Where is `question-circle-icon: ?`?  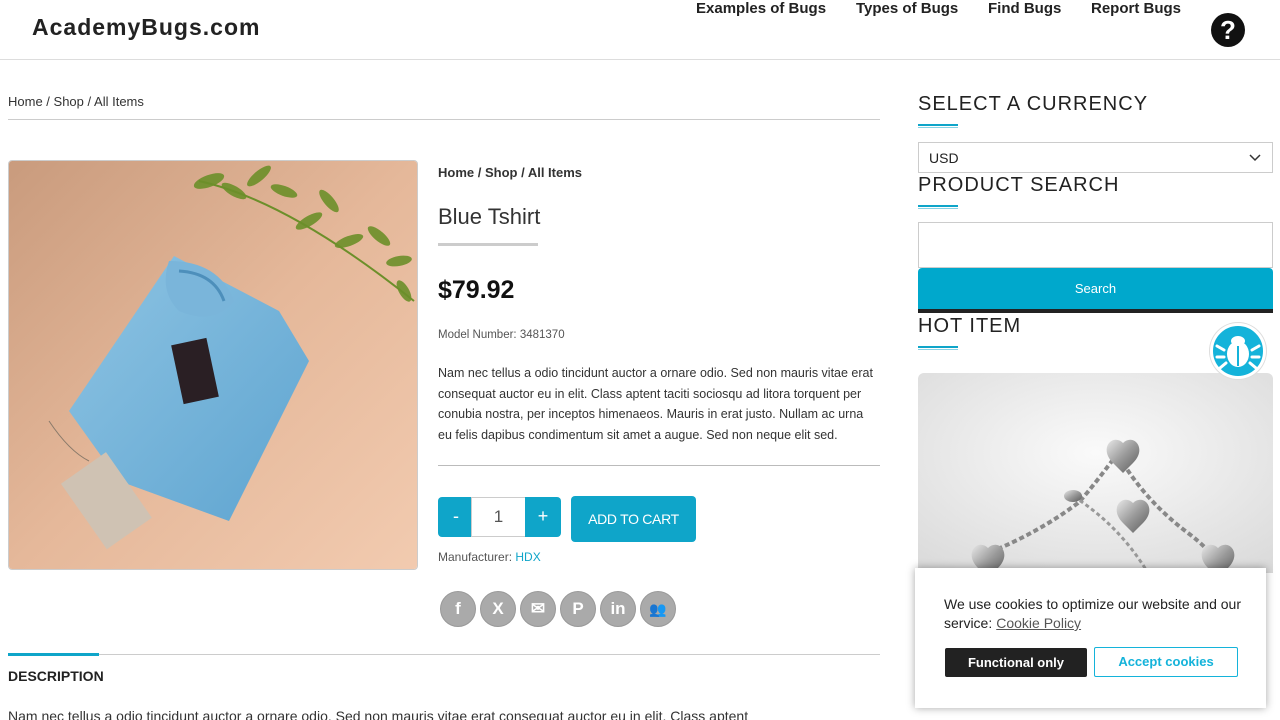 question-circle-icon: ? is located at coordinates (1228, 30).